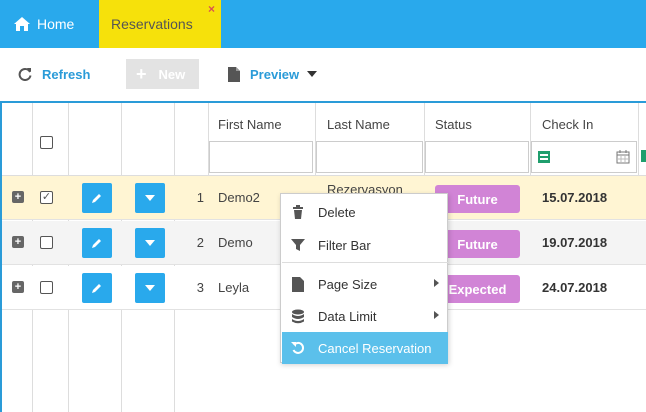  I want to click on menu-item-label: Page Size, so click(348, 284).